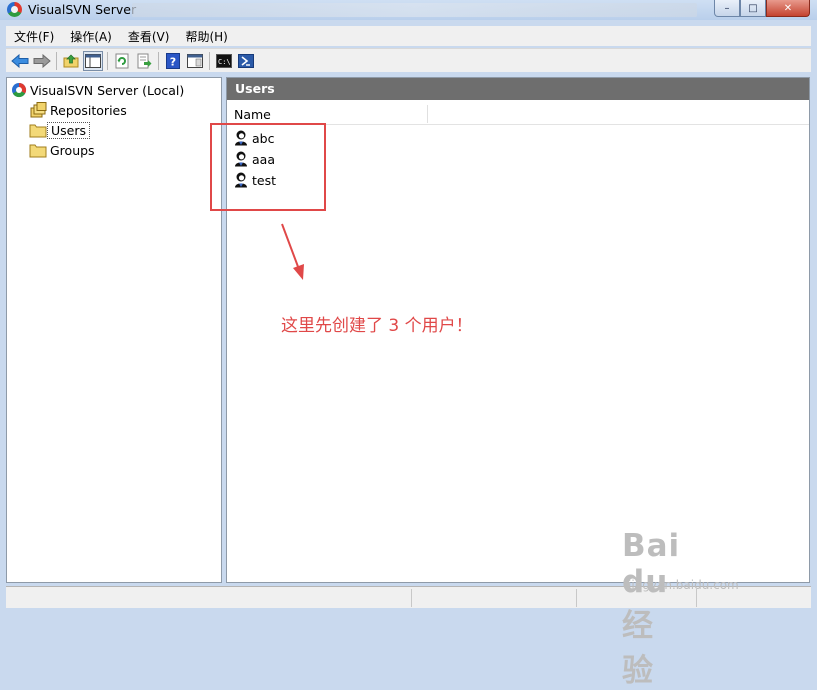  Describe the element at coordinates (72, 150) in the screenshot. I see `tree-item-label: Groups` at that location.